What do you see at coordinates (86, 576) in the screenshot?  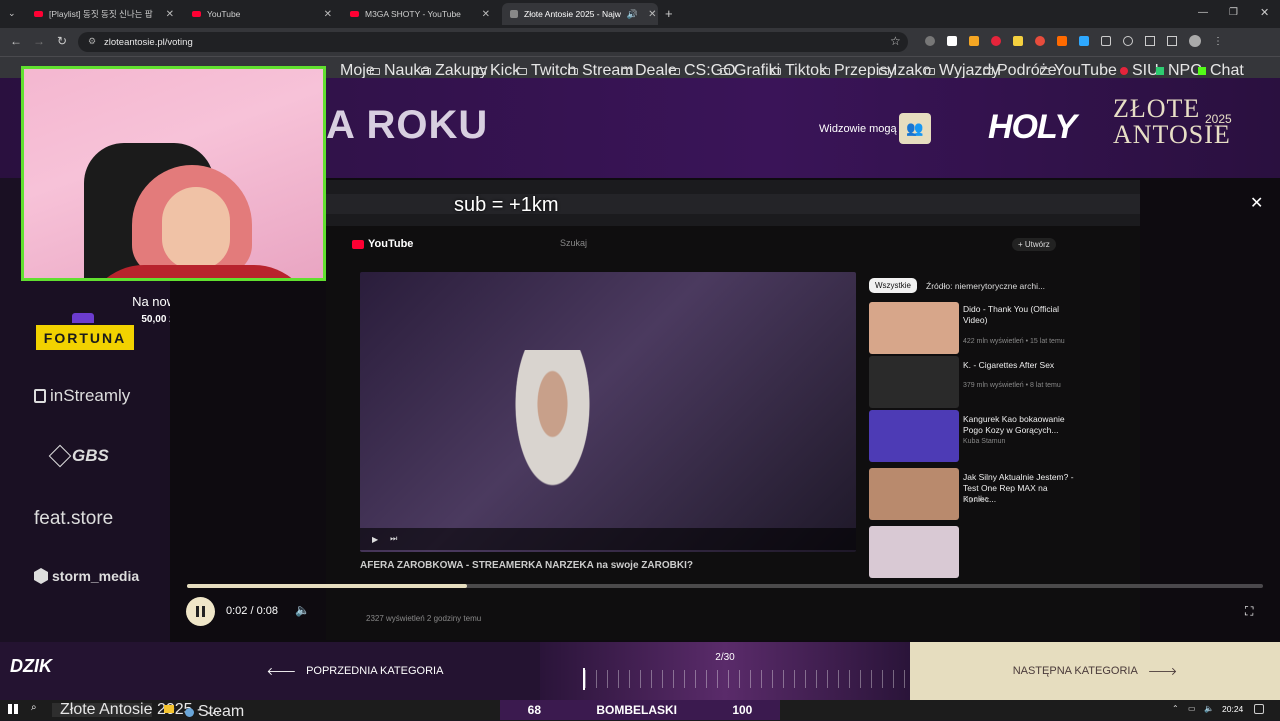 I see `sponsor-storm-media: storm_media` at bounding box center [86, 576].